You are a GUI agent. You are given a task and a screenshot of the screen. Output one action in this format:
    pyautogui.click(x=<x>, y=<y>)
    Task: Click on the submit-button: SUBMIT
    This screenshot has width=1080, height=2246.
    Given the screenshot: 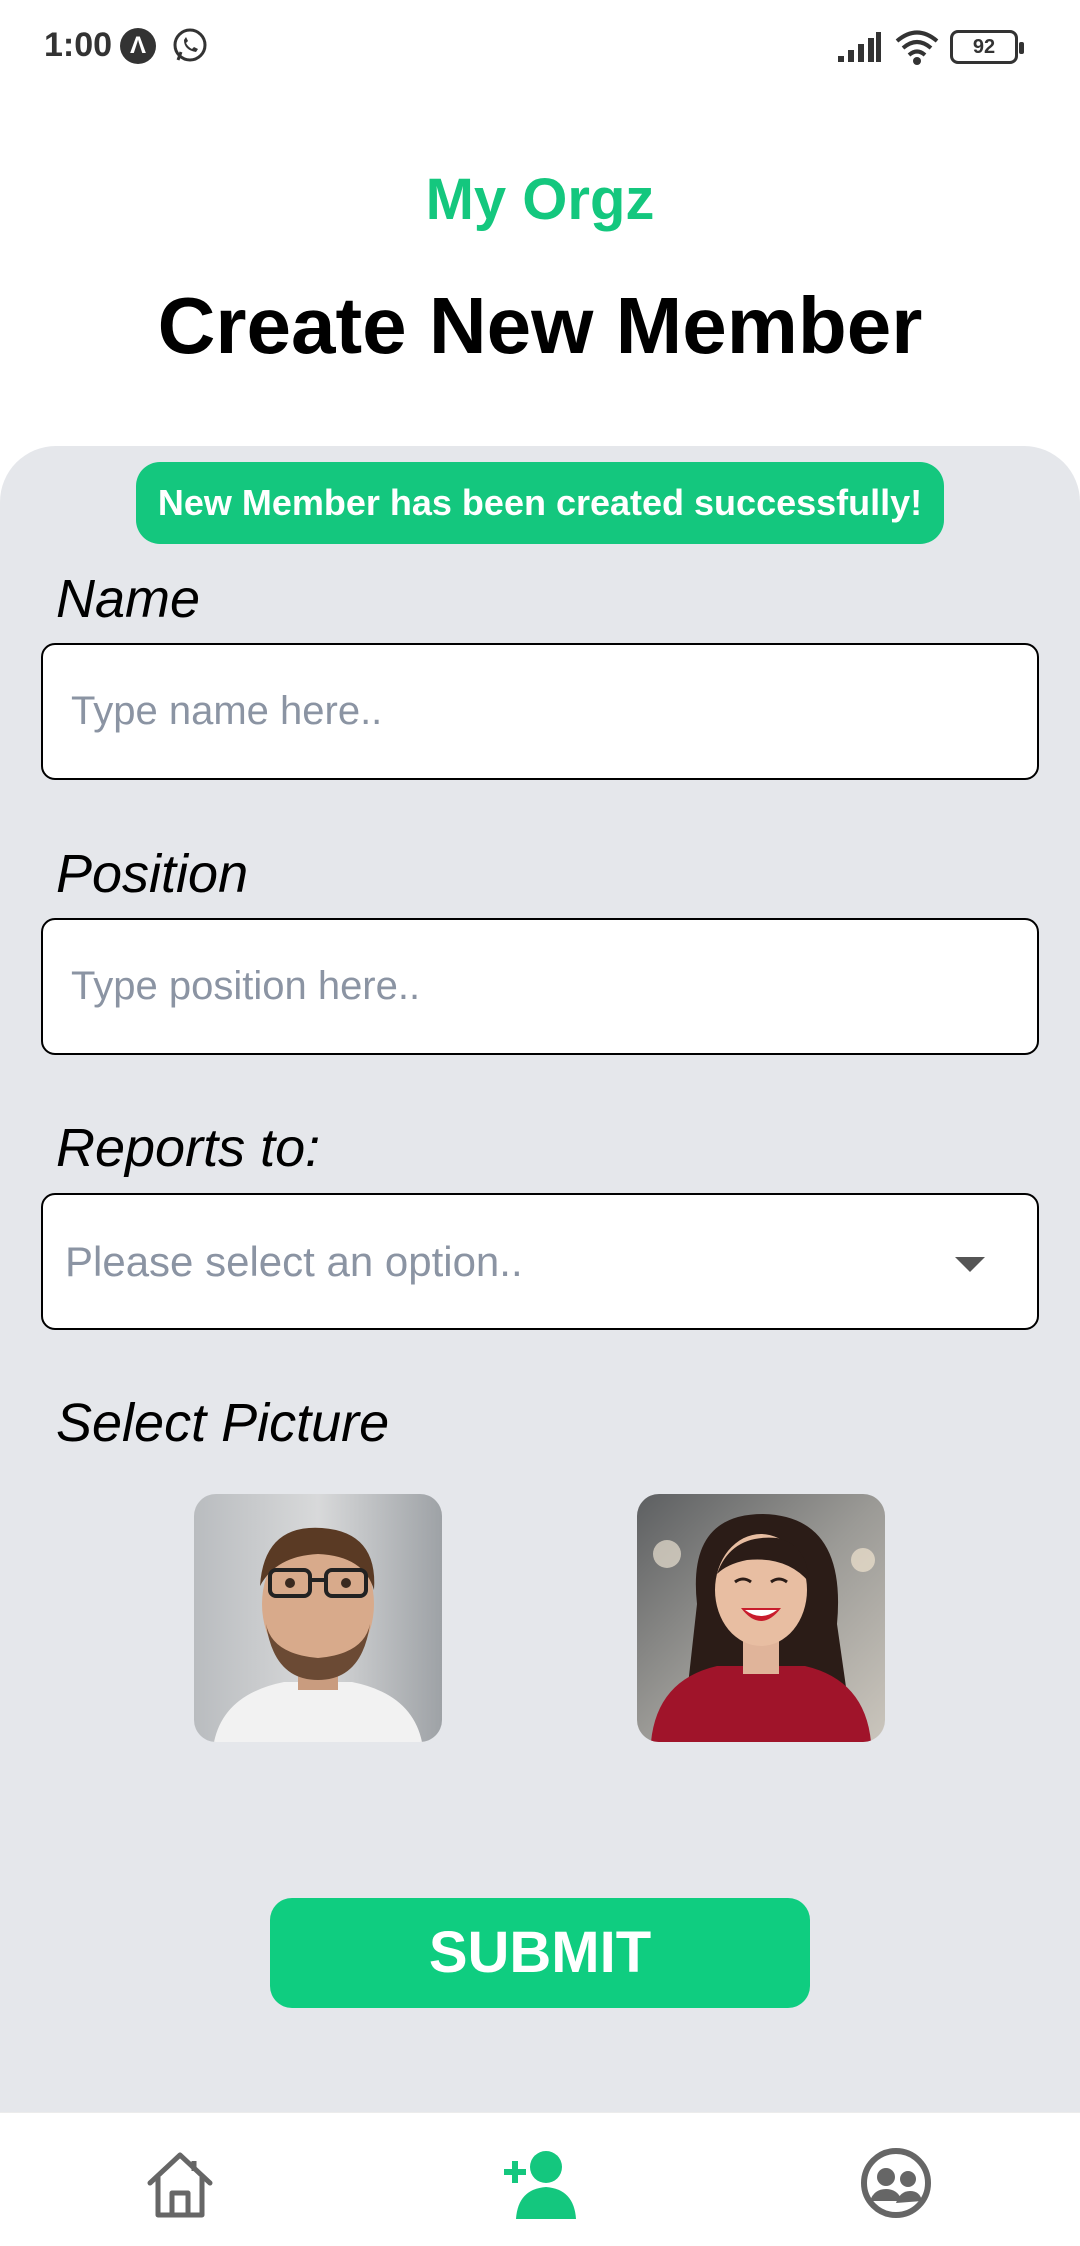 What is the action you would take?
    pyautogui.click(x=540, y=1953)
    